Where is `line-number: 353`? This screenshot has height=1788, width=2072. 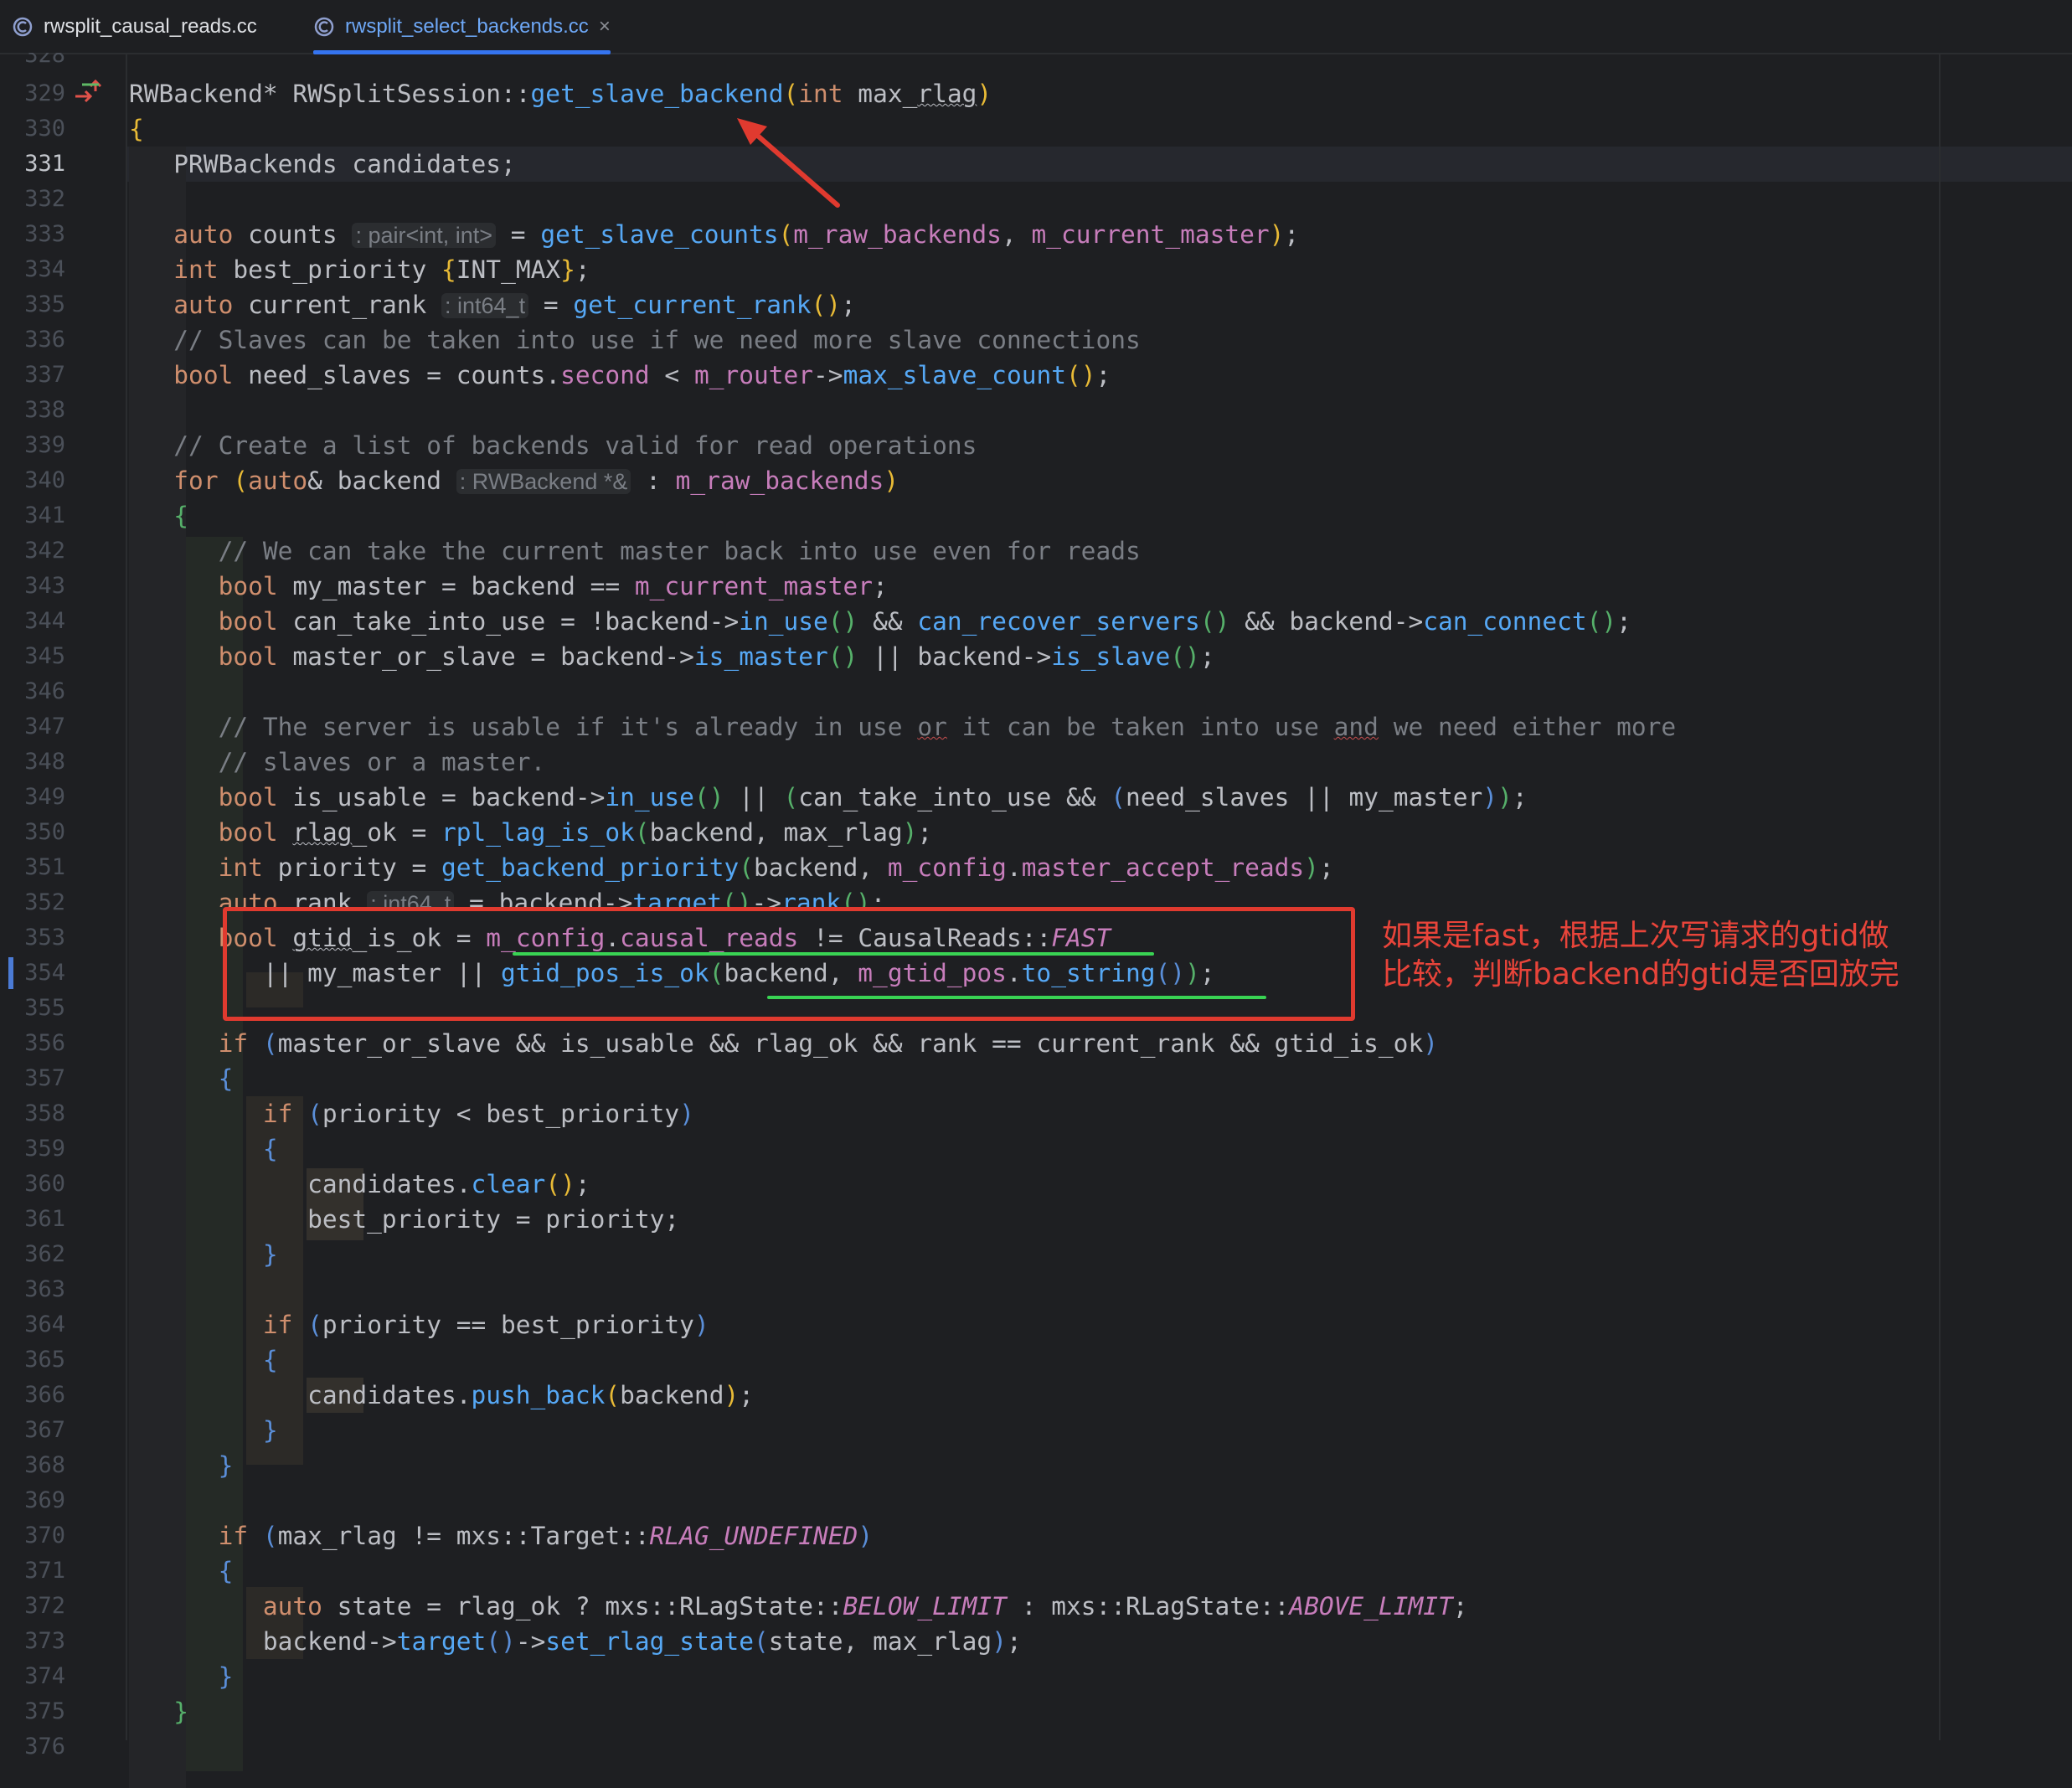
line-number: 353 is located at coordinates (32, 938).